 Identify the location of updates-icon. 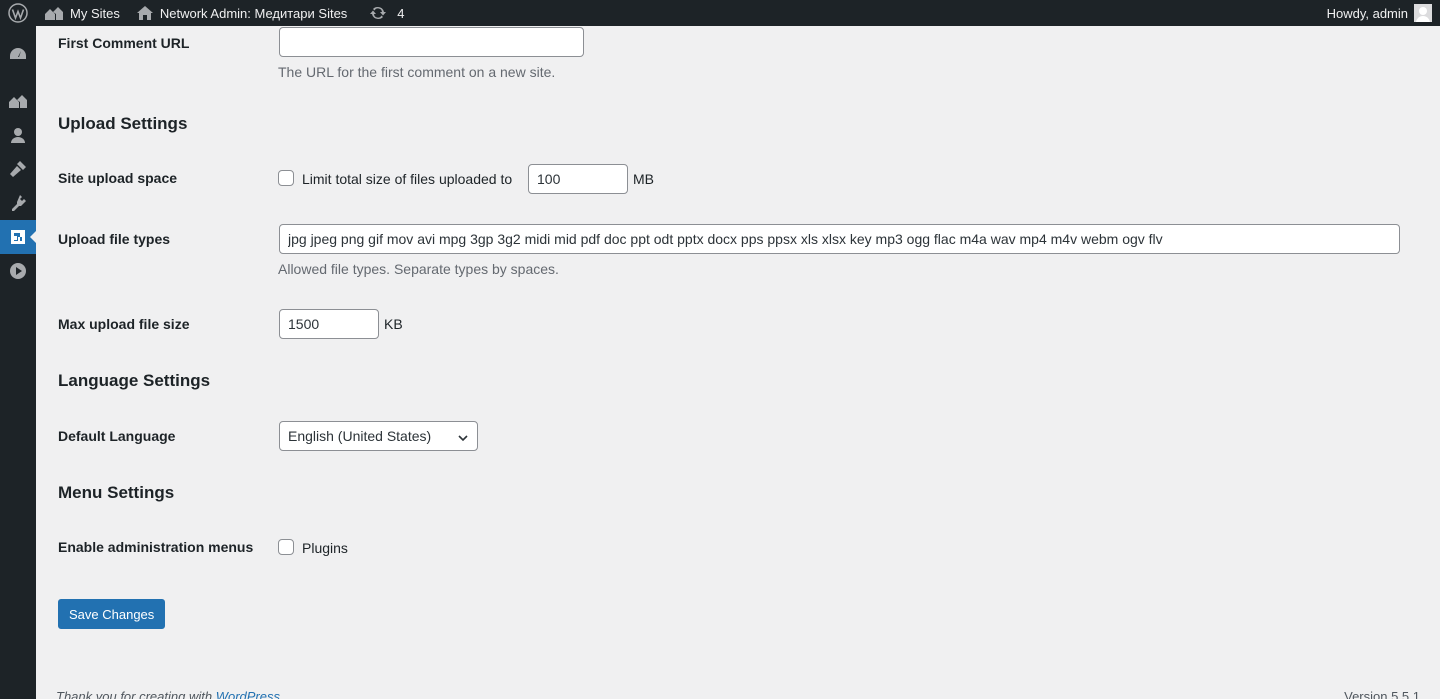
(378, 13).